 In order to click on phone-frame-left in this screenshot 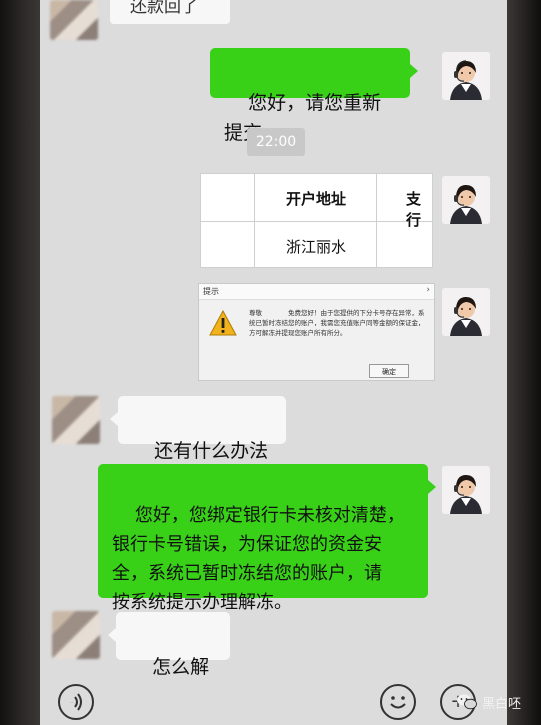, I will do `click(20, 362)`.